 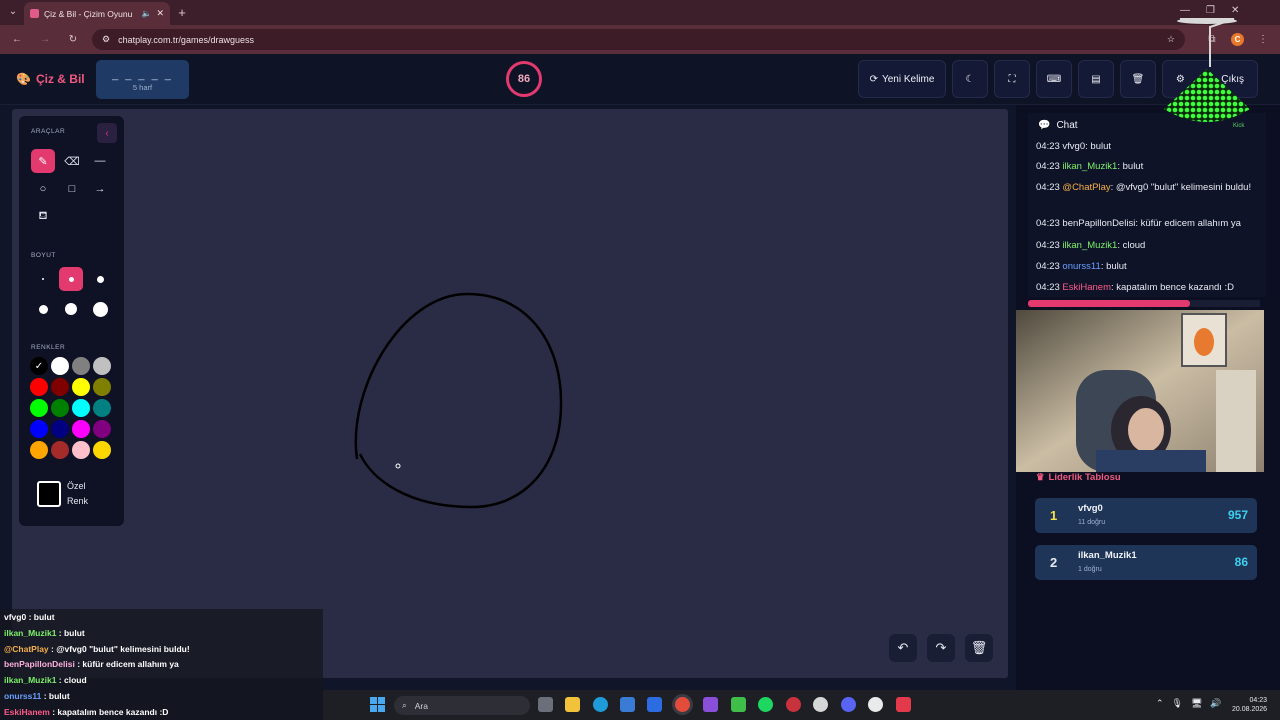 What do you see at coordinates (1073, 146) in the screenshot?
I see `chat-message-user: vfvg0` at bounding box center [1073, 146].